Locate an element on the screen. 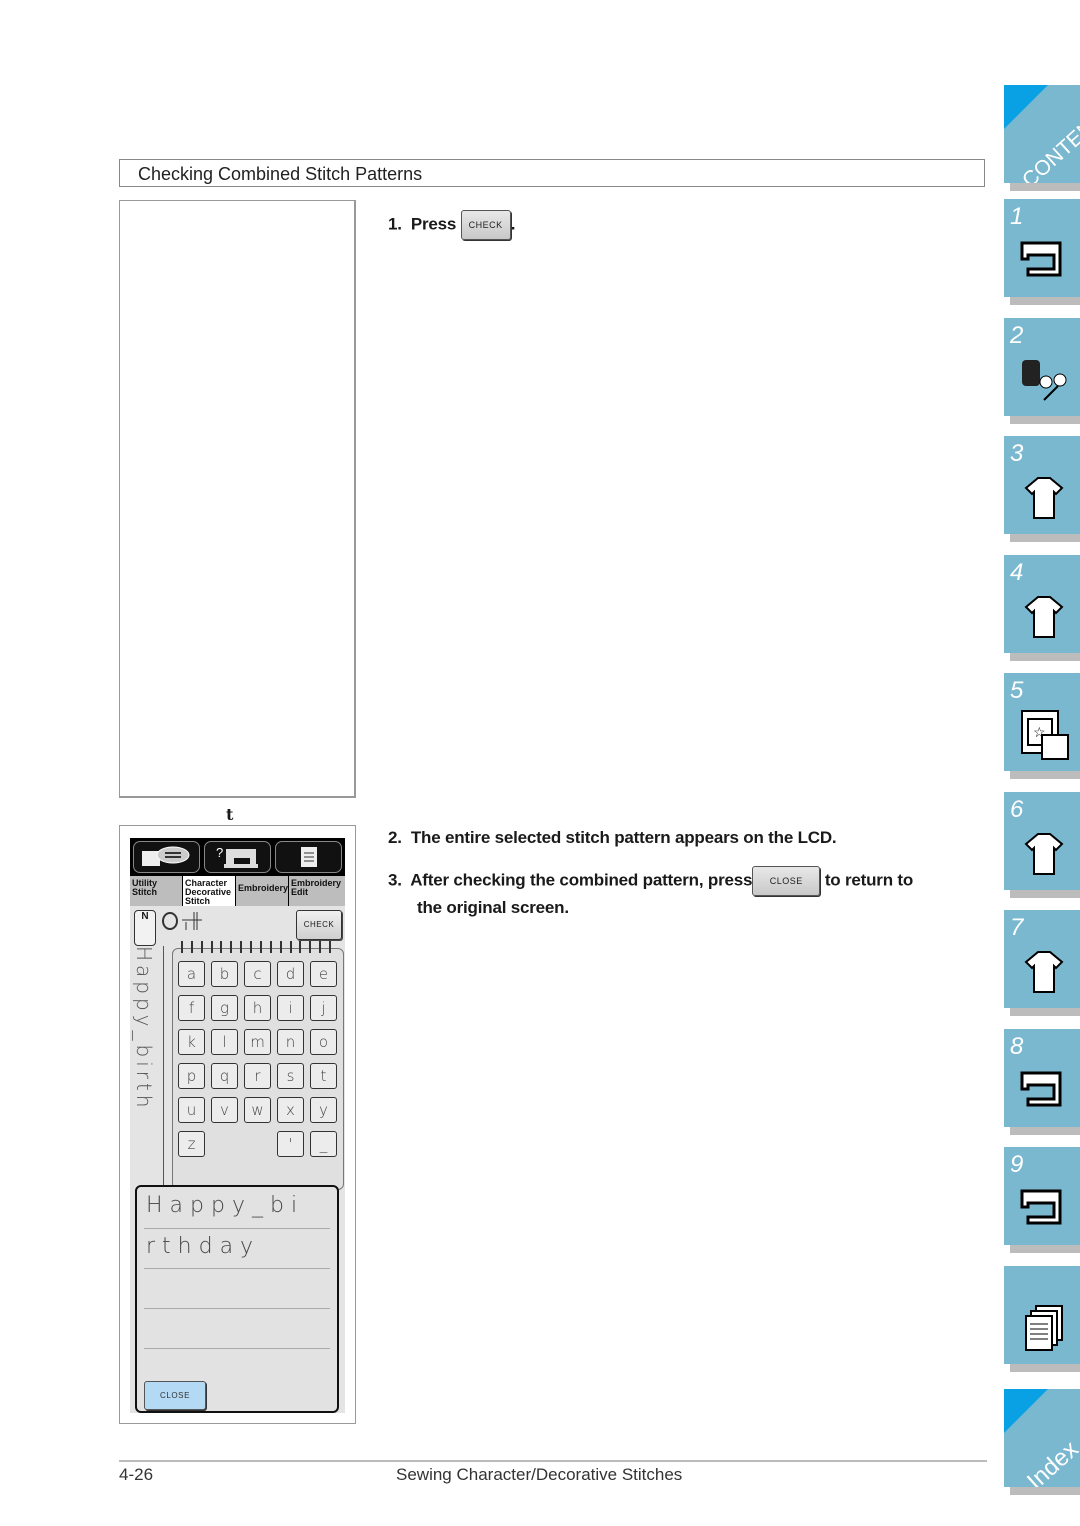 The image size is (1080, 1526). section-title: Checking Combined Stitch Patterns is located at coordinates (552, 173).